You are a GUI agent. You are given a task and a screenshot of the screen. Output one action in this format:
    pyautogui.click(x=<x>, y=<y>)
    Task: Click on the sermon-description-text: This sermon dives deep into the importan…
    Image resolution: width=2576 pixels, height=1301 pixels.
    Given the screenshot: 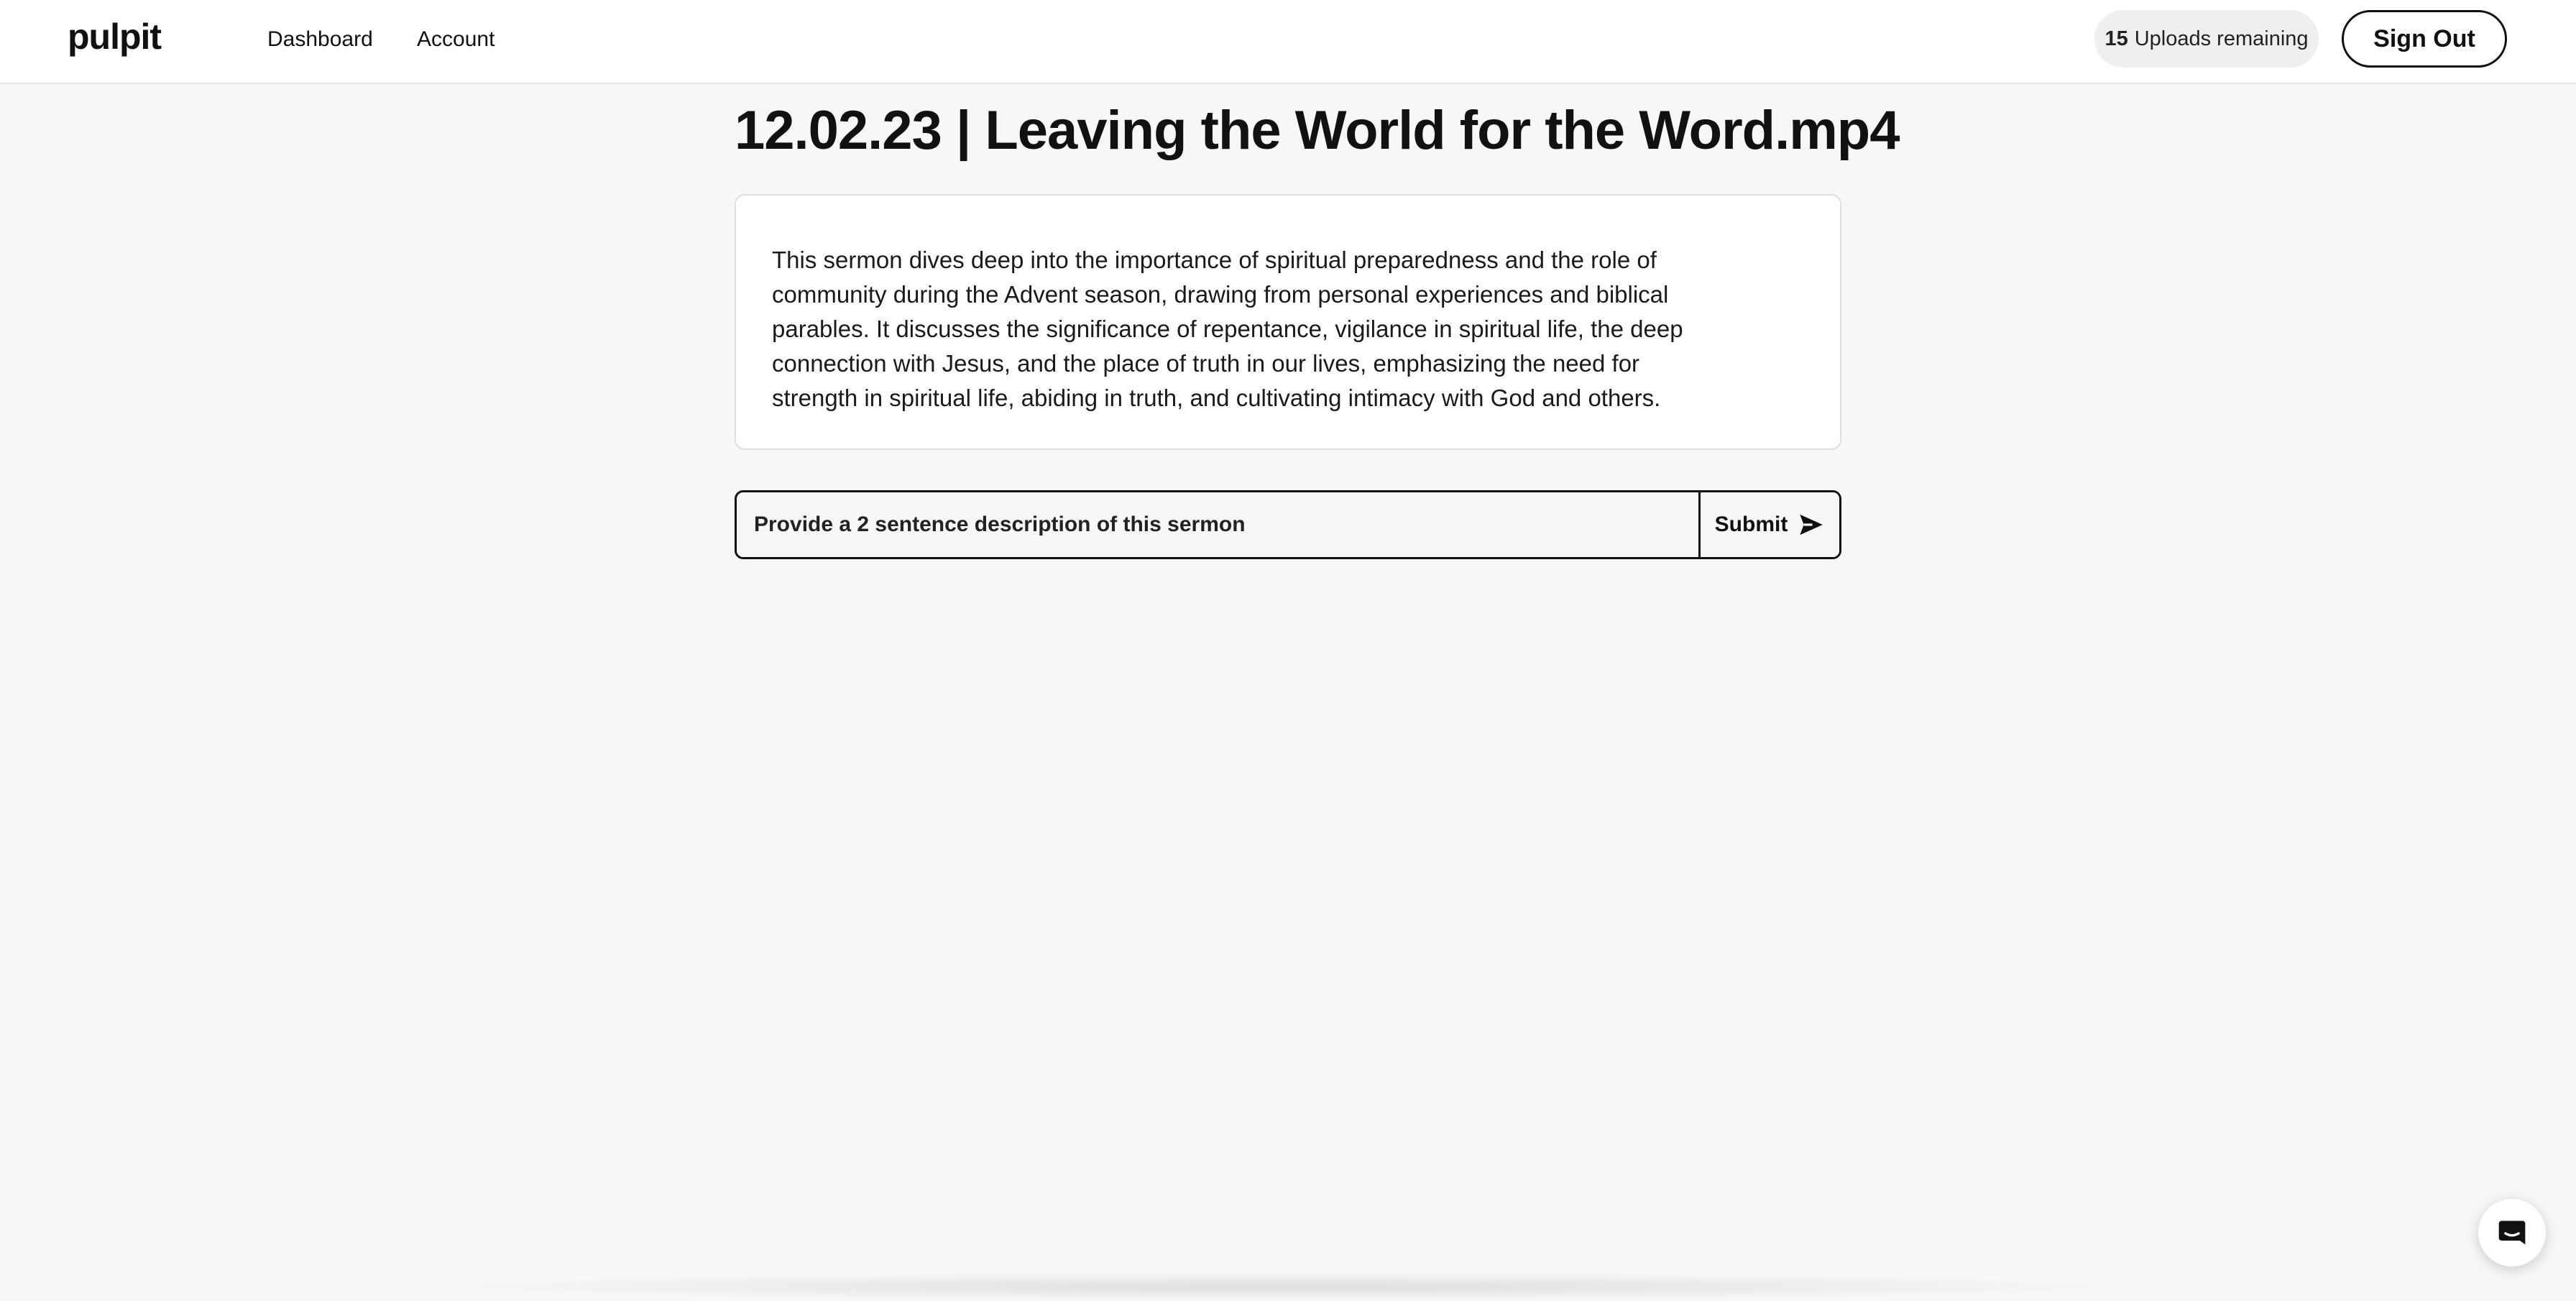 What is the action you would take?
    pyautogui.click(x=1227, y=329)
    